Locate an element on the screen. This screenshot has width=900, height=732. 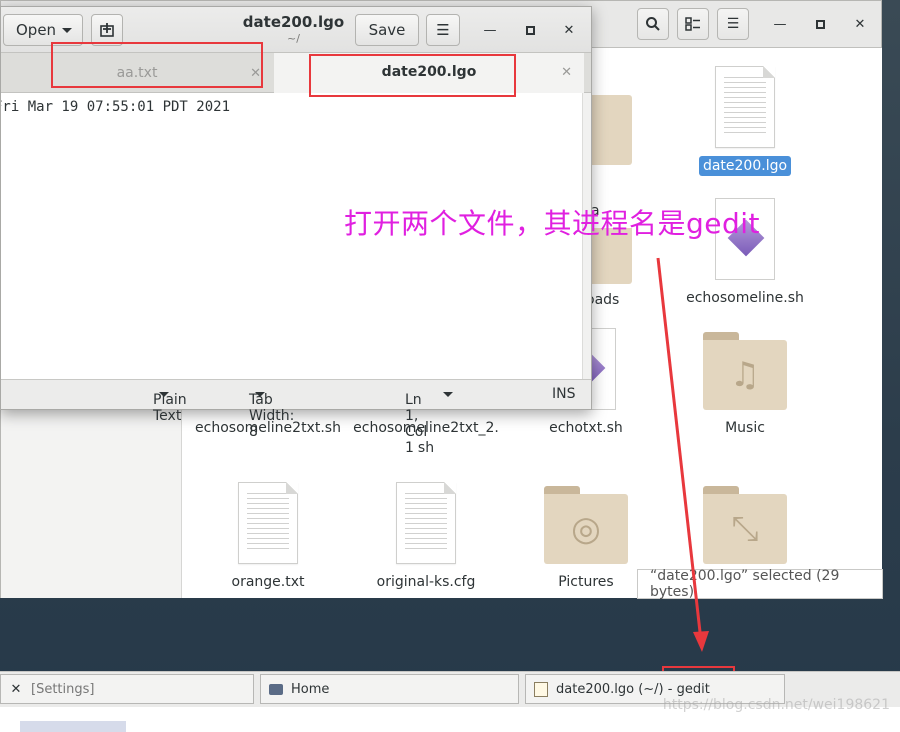
grid-view-icon is located at coordinates (692, 24).